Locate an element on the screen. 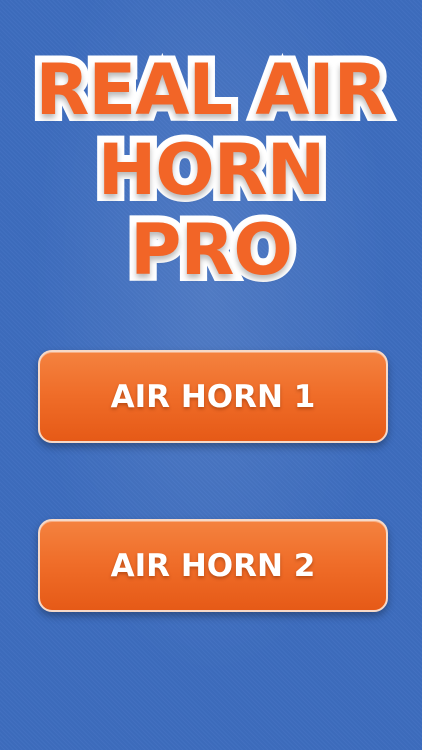 Image resolution: width=422 pixels, height=750 pixels. app-title-line-1: REAL AIR is located at coordinates (212, 90).